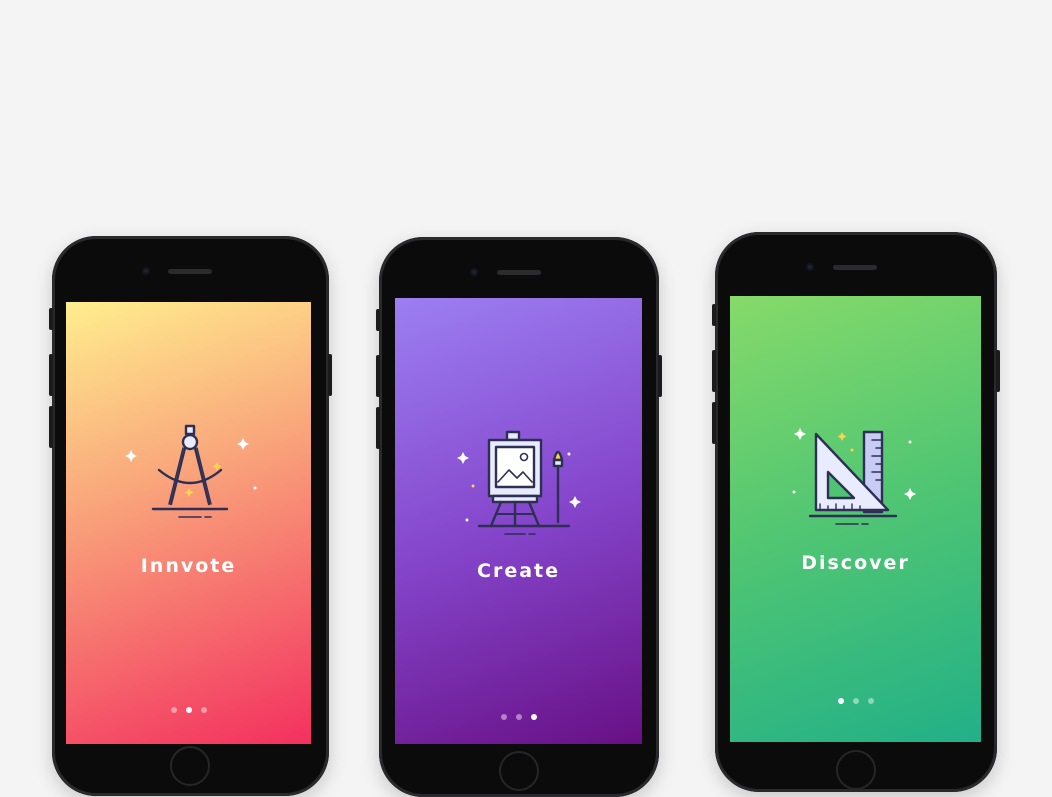 This screenshot has height=797, width=1052. I want to click on easel-illustration, so click(519, 486).